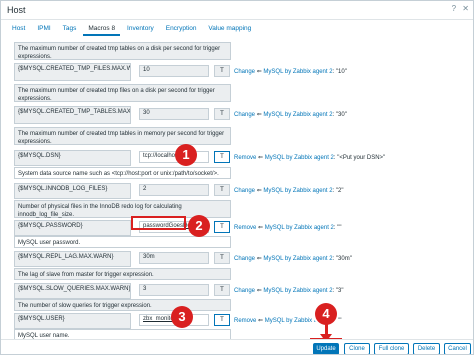  Describe the element at coordinates (72, 228) in the screenshot. I see `macro-name: {$MYSQL.PASSWORD}` at that location.